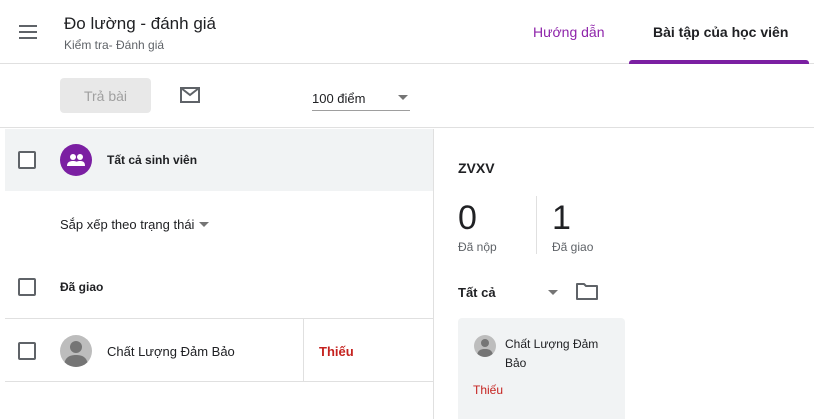  I want to click on assigned-count-label: Đã giao, so click(573, 247).